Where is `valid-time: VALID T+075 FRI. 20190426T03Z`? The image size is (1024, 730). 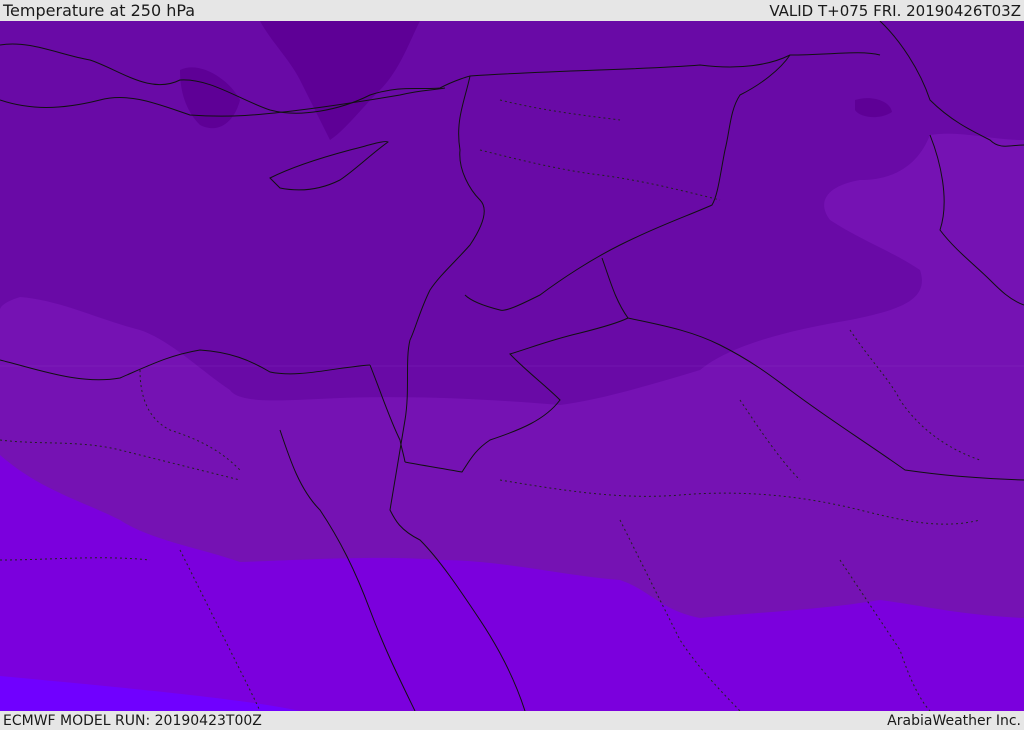
valid-time: VALID T+075 FRI. 20190426T03Z is located at coordinates (895, 11).